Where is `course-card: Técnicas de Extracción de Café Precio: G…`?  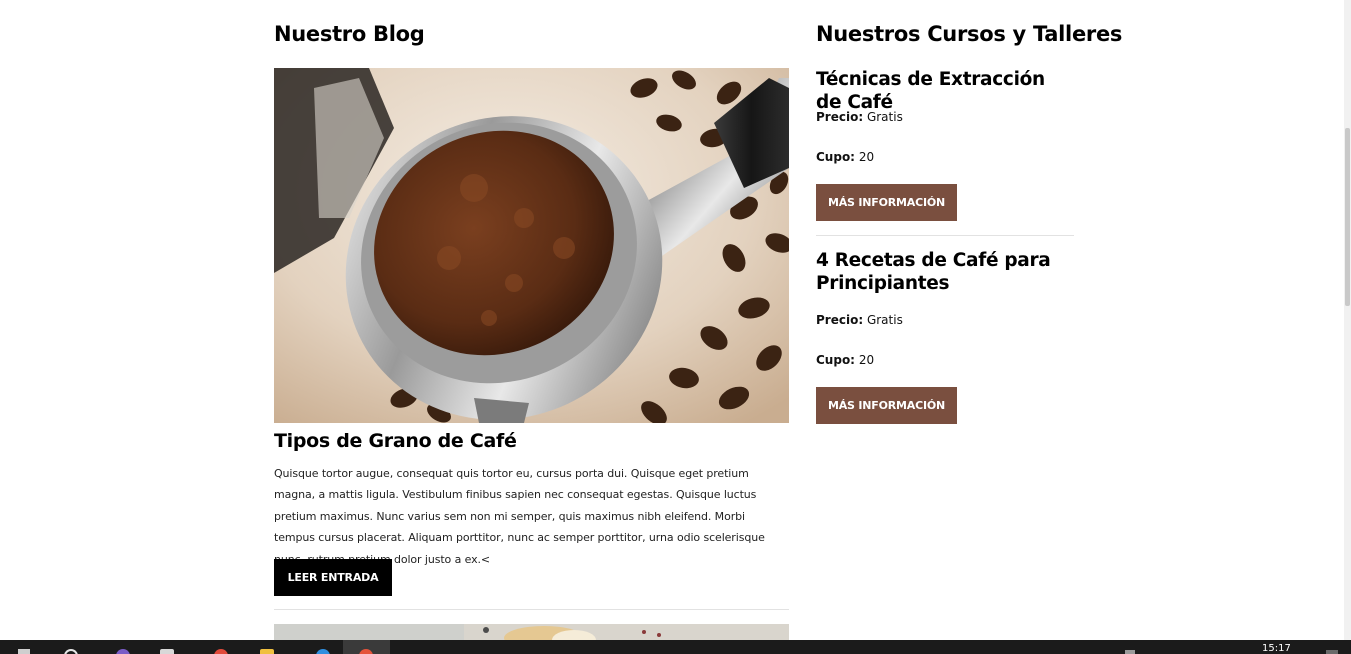 course-card: Técnicas de Extracción de Café Precio: G… is located at coordinates (945, 144).